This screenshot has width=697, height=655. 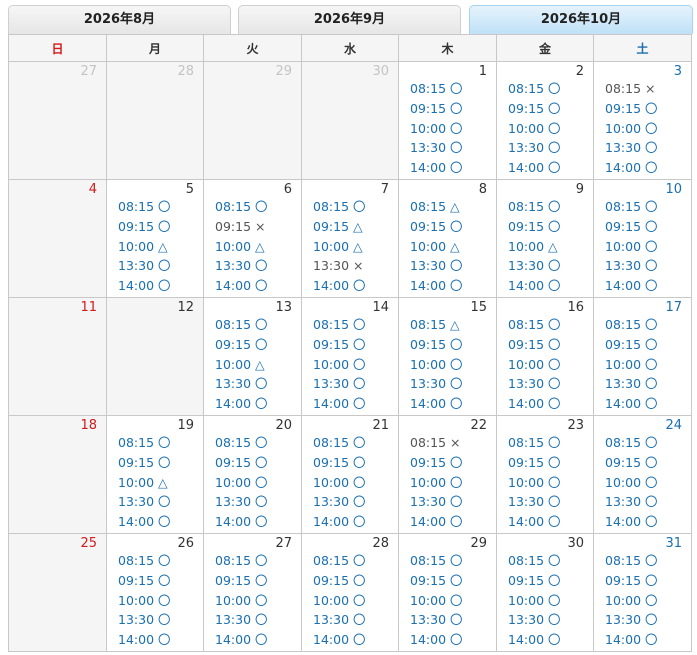 What do you see at coordinates (339, 227) in the screenshot?
I see `time-slot-link: 09:15 △` at bounding box center [339, 227].